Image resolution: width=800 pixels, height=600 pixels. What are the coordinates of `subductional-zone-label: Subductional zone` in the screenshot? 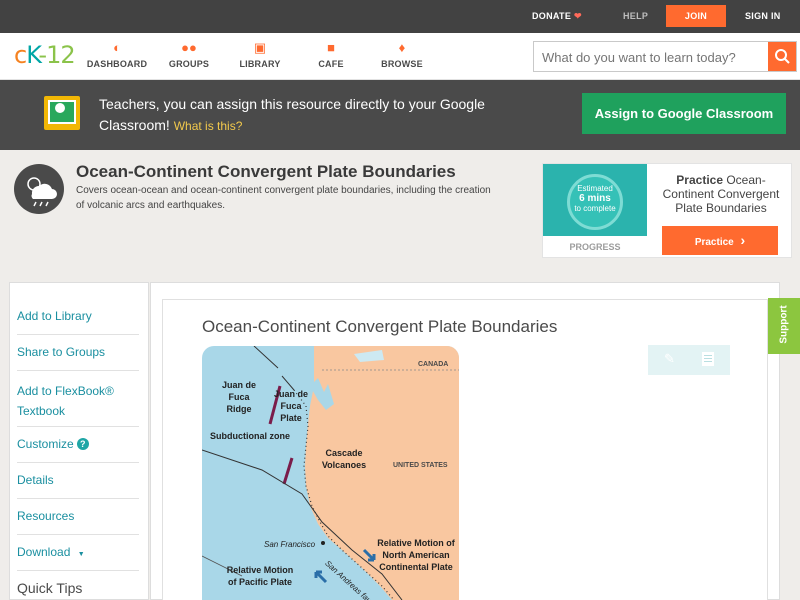 It's located at (250, 436).